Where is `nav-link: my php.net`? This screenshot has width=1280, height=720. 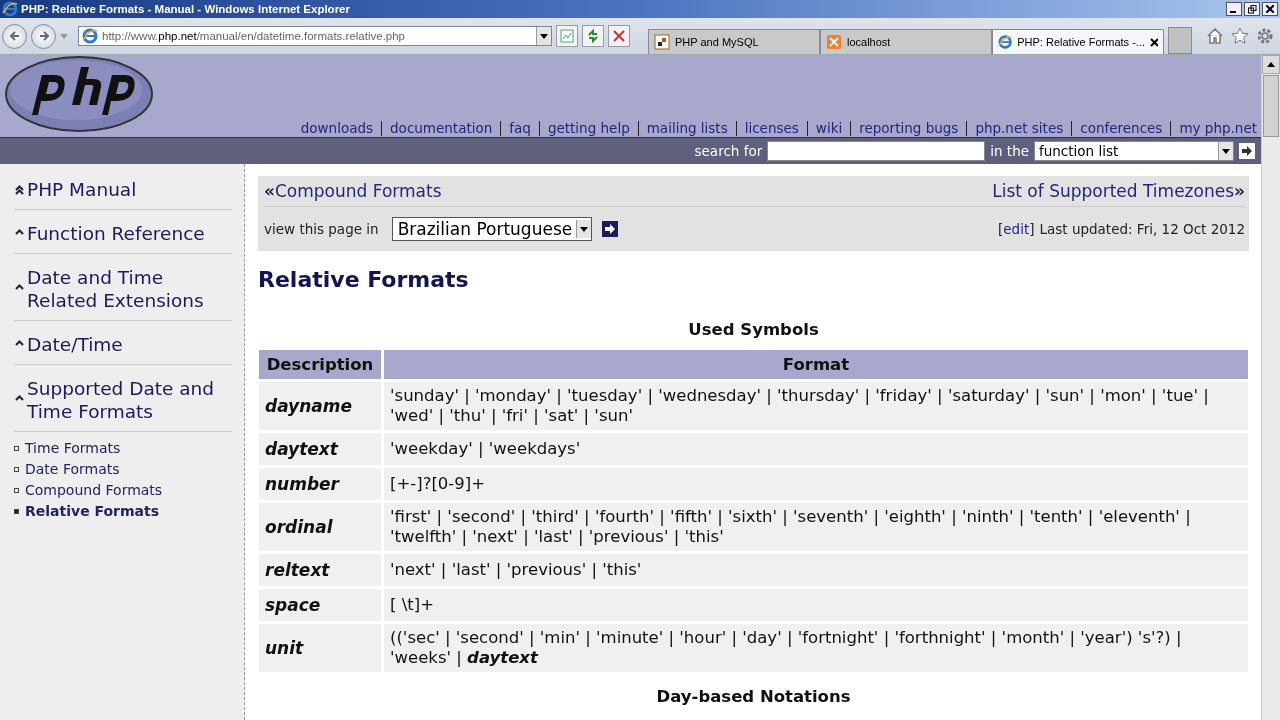
nav-link: my php.net is located at coordinates (1218, 128).